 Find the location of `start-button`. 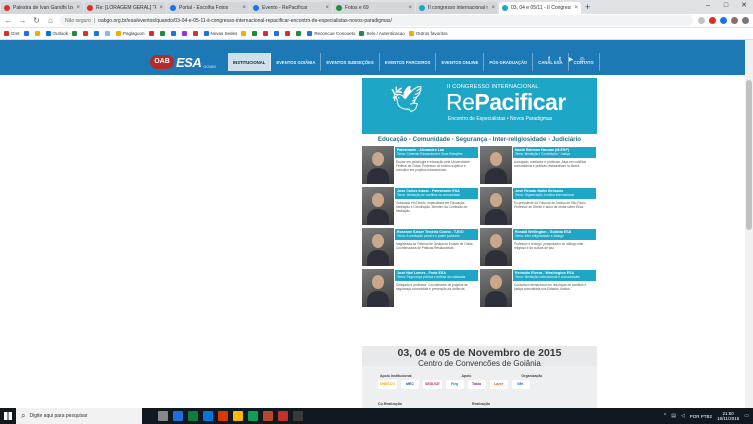

start-button is located at coordinates (8, 416).